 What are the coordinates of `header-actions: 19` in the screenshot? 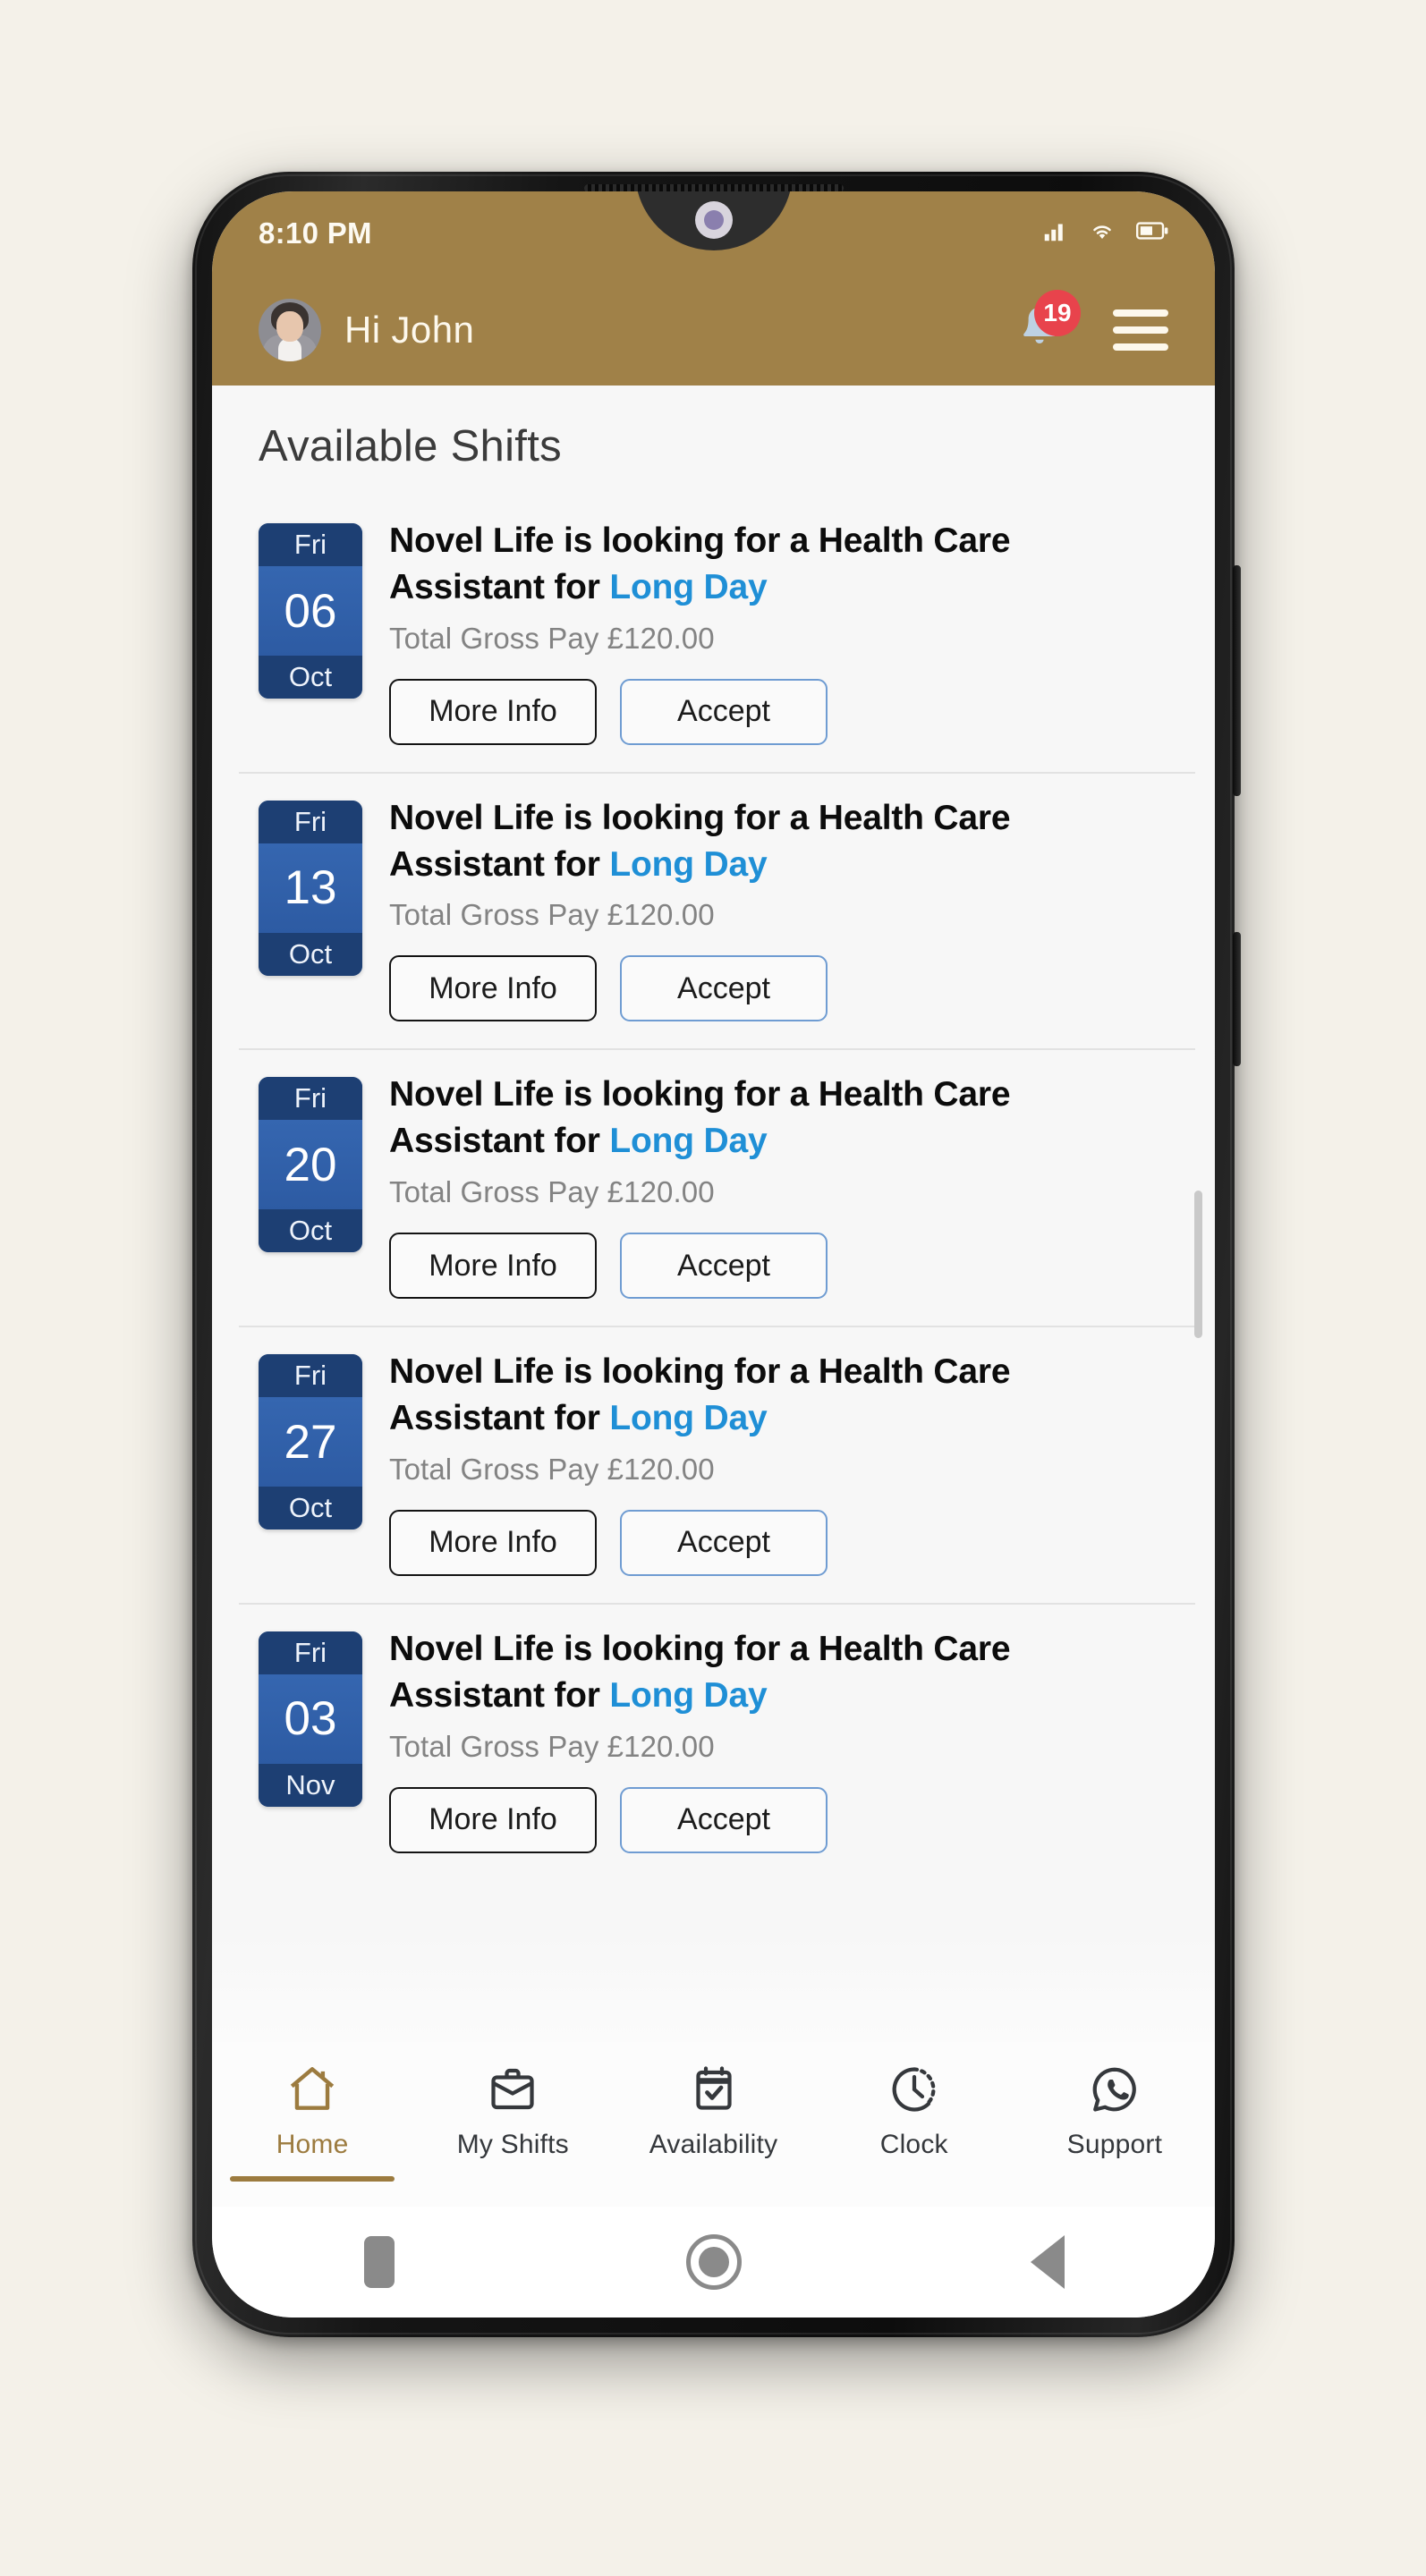 It's located at (1091, 324).